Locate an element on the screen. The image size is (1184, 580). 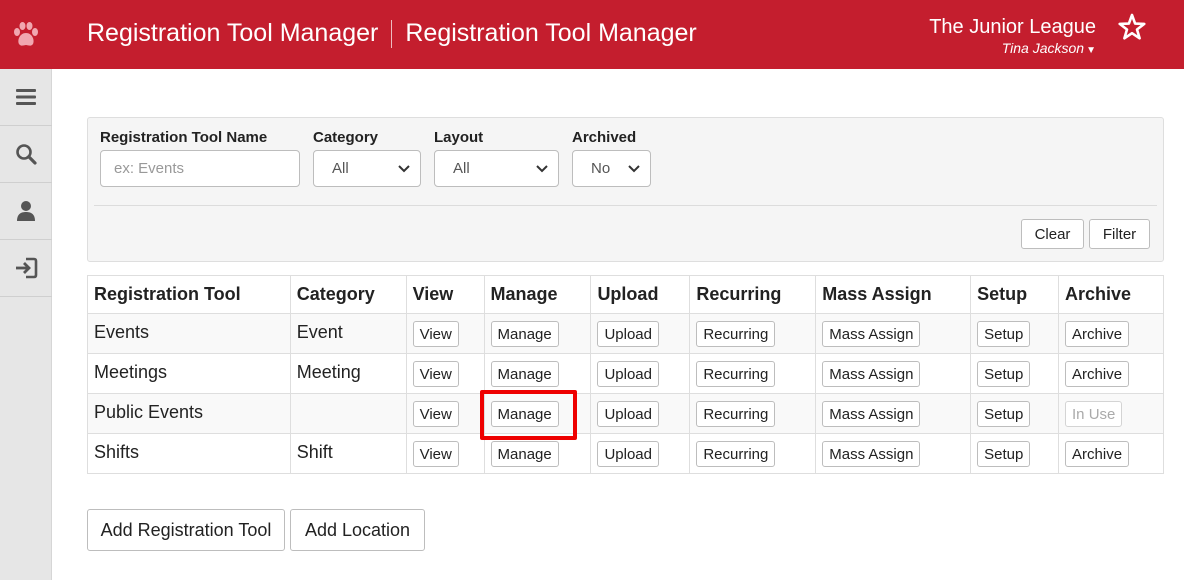
archived-filter-group: Archived No is located at coordinates (611, 158).